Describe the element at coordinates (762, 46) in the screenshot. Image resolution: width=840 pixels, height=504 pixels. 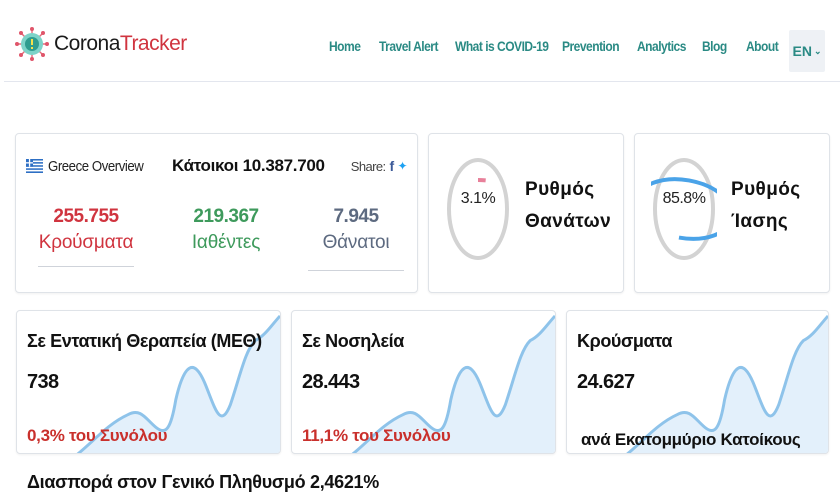
I see `nav-about: About` at that location.